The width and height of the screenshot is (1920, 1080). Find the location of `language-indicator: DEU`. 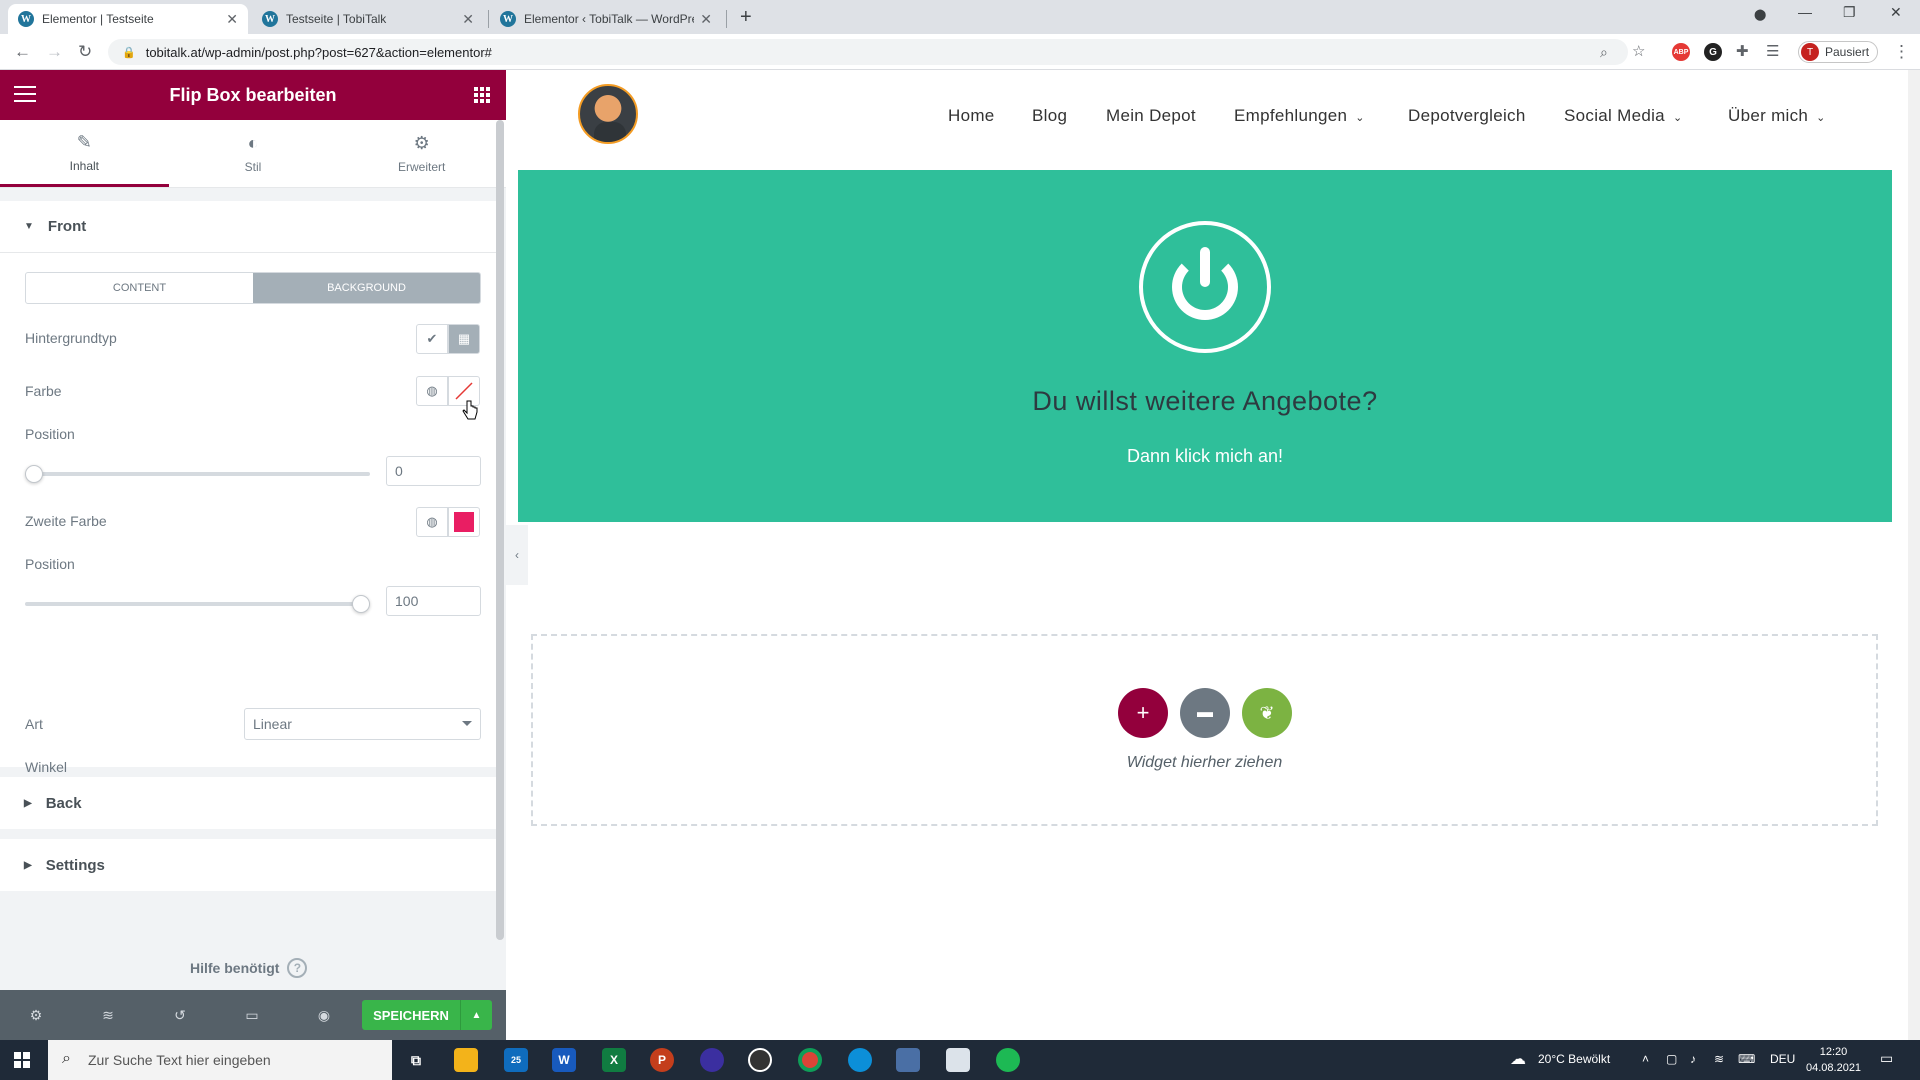

language-indicator: DEU is located at coordinates (1782, 1059).